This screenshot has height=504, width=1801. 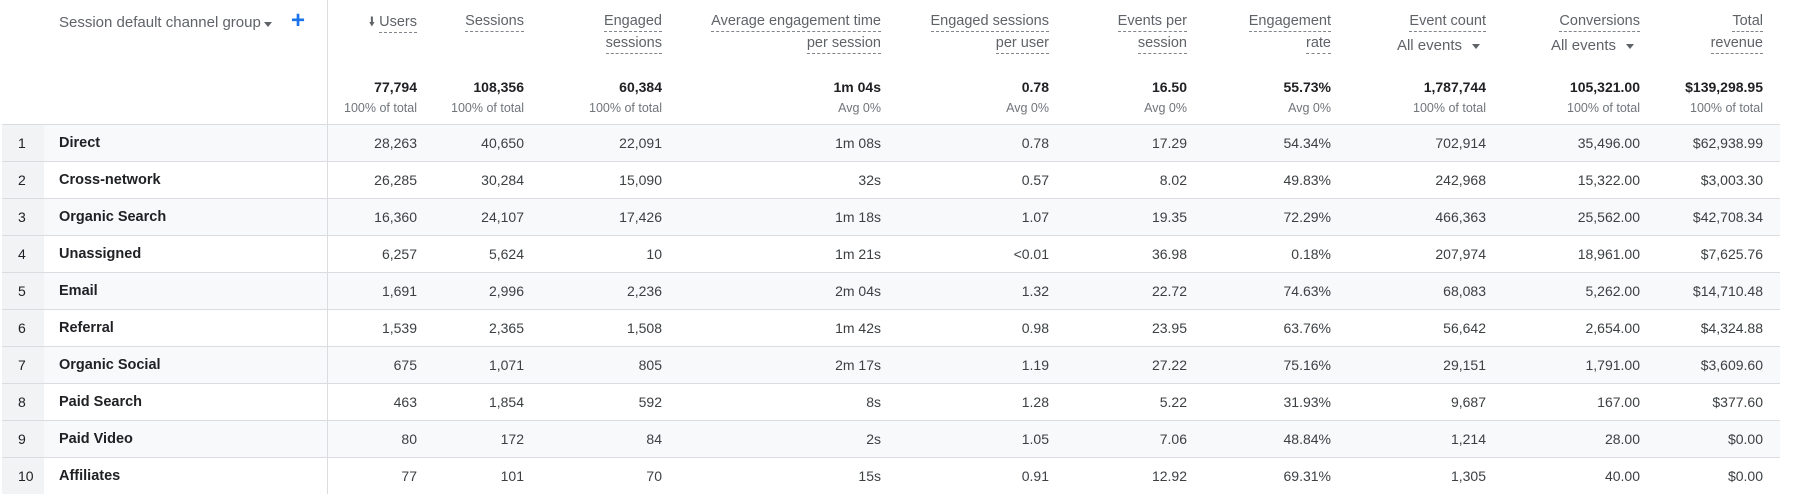 I want to click on cell-conversions: 2,654.00, so click(x=1613, y=328).